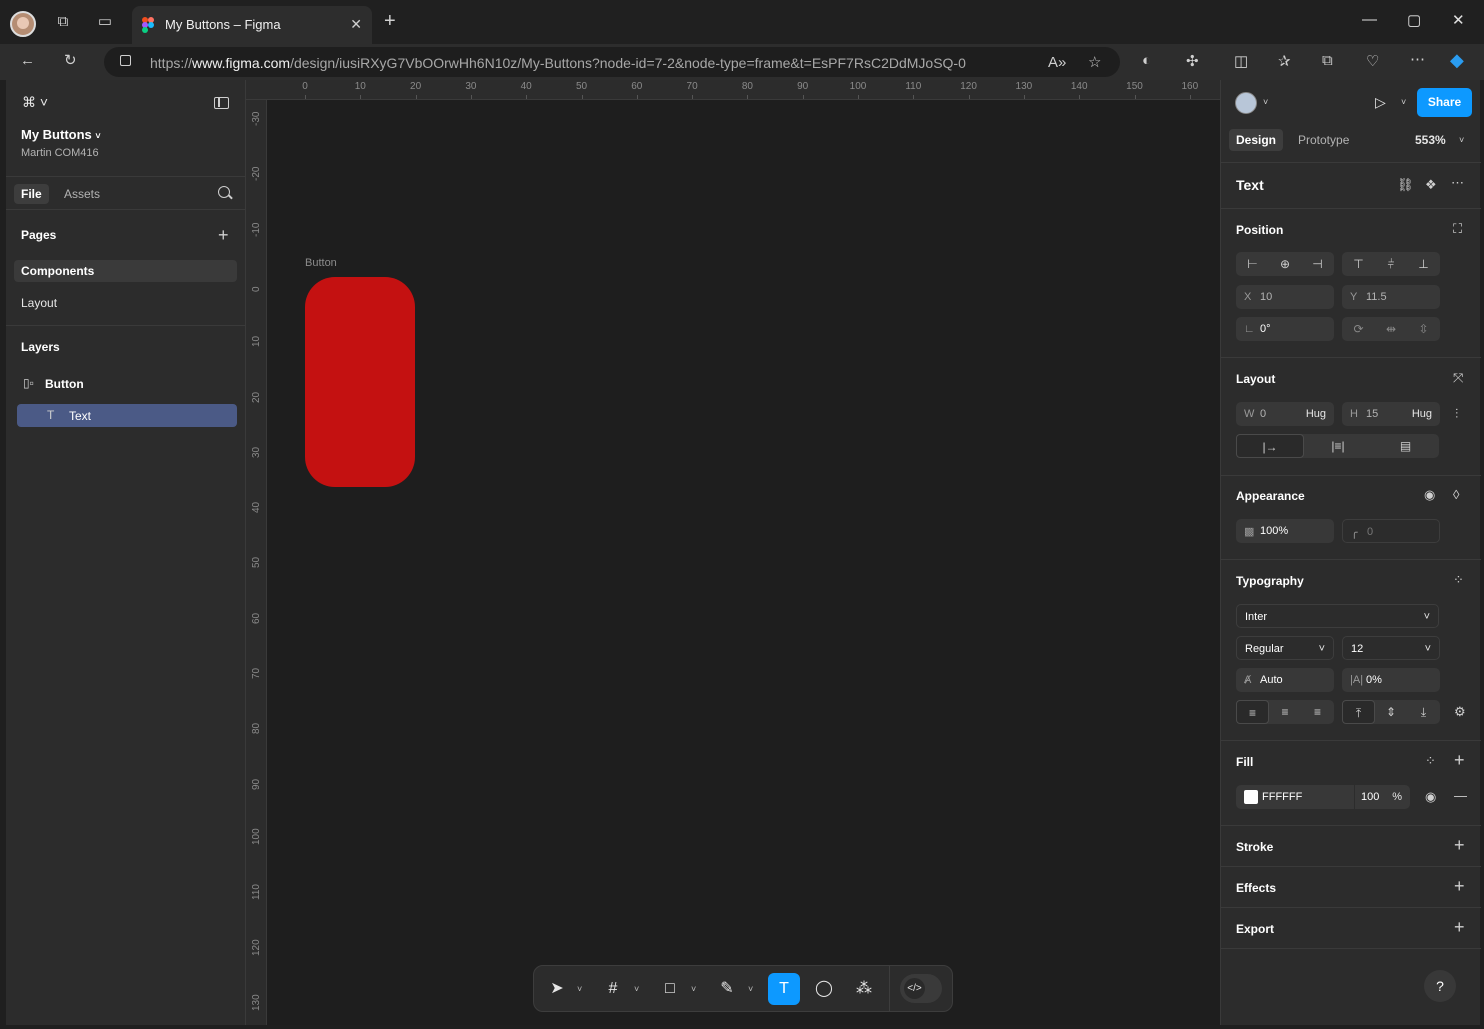 This screenshot has height=1029, width=1484. What do you see at coordinates (1323, 797) in the screenshot?
I see `fill-color-field: FFFFFF 100 %` at bounding box center [1323, 797].